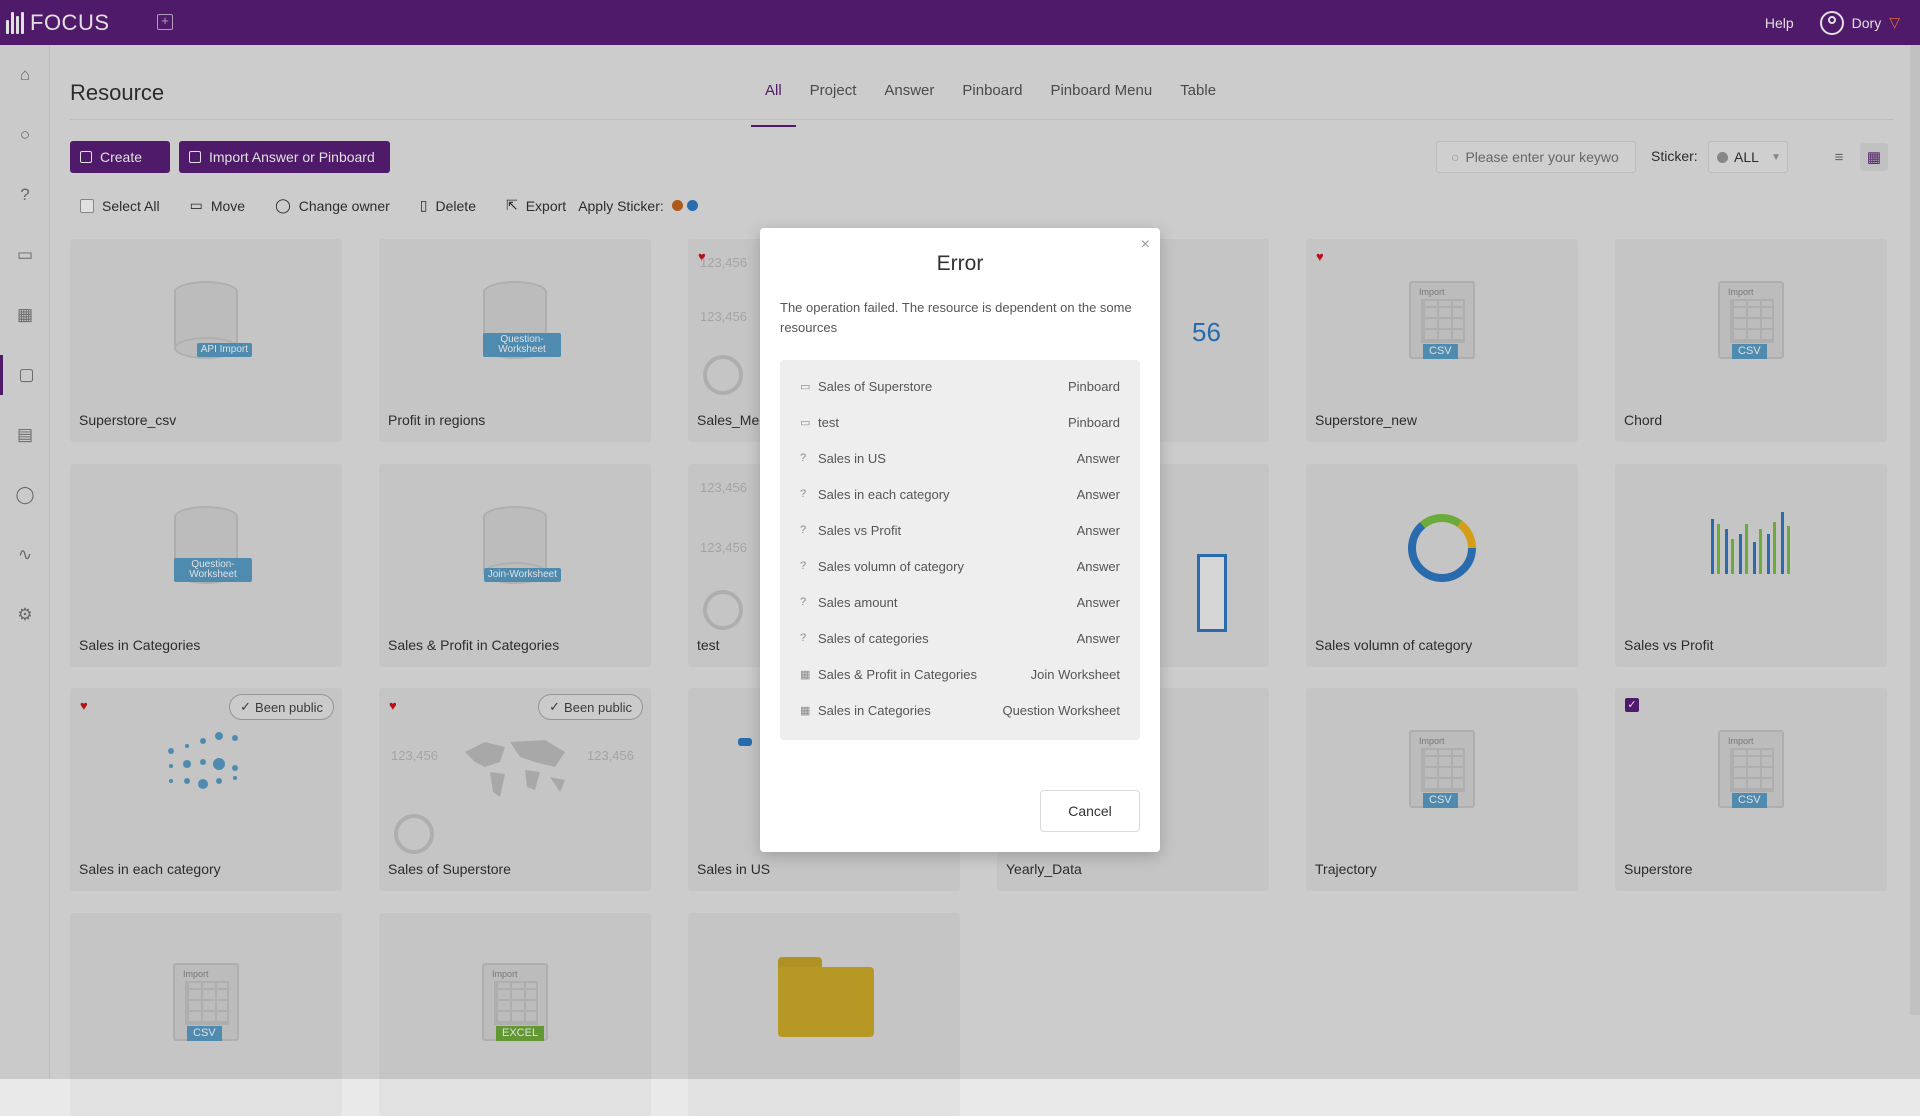  Describe the element at coordinates (947, 494) in the screenshot. I see `dep-name: Sales in each category` at that location.